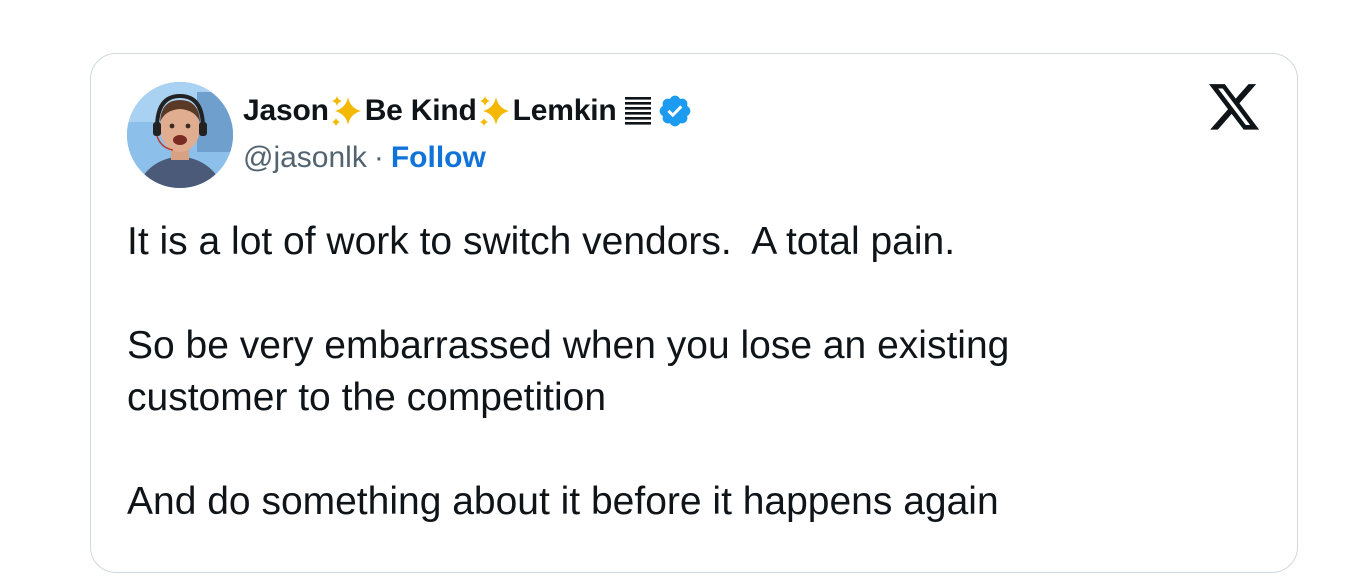 Image resolution: width=1352 pixels, height=580 pixels. I want to click on author-name-row: Jason Be Kind Lemkin, so click(468, 111).